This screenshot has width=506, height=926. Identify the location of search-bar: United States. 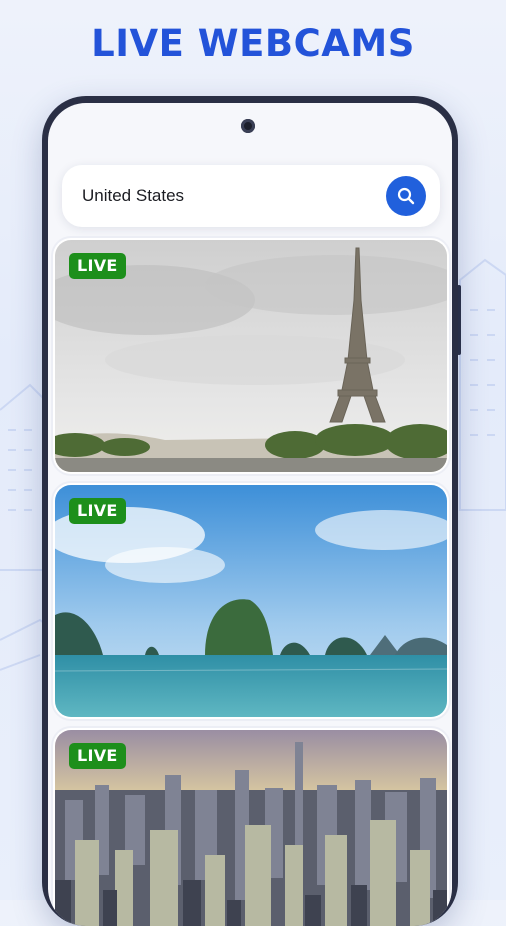
(251, 196).